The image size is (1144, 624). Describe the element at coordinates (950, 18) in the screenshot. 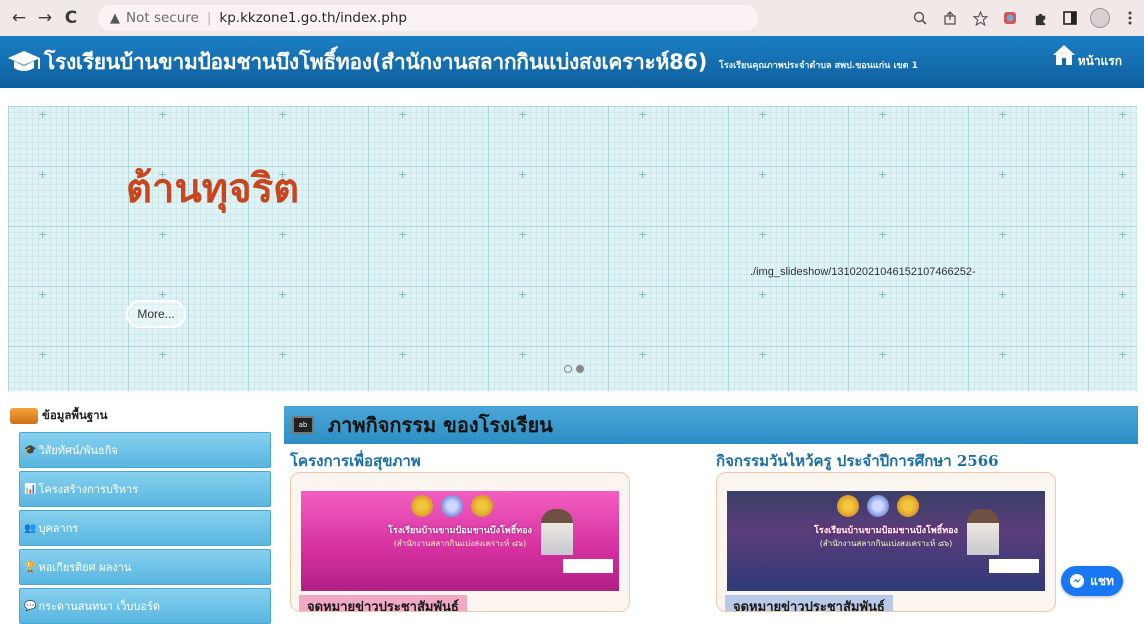

I see `share-icon` at that location.